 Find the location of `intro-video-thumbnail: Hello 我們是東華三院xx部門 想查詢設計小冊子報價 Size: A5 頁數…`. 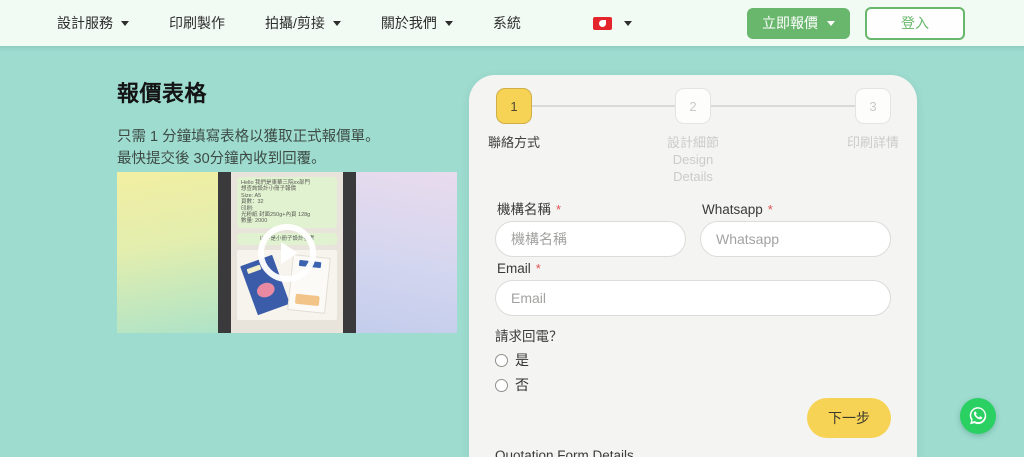

intro-video-thumbnail: Hello 我們是東華三院xx部門 想查詢設計小冊子報價 Size: A5 頁數… is located at coordinates (287, 252).